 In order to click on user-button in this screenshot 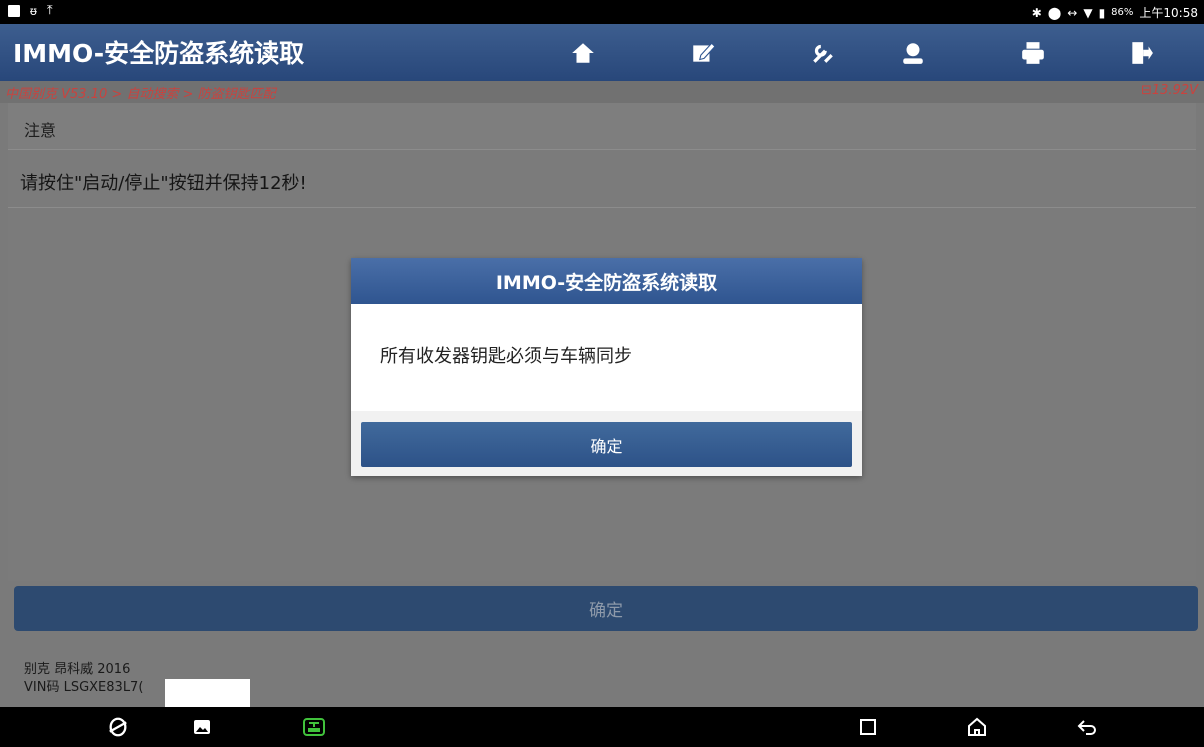, I will do `click(913, 52)`.